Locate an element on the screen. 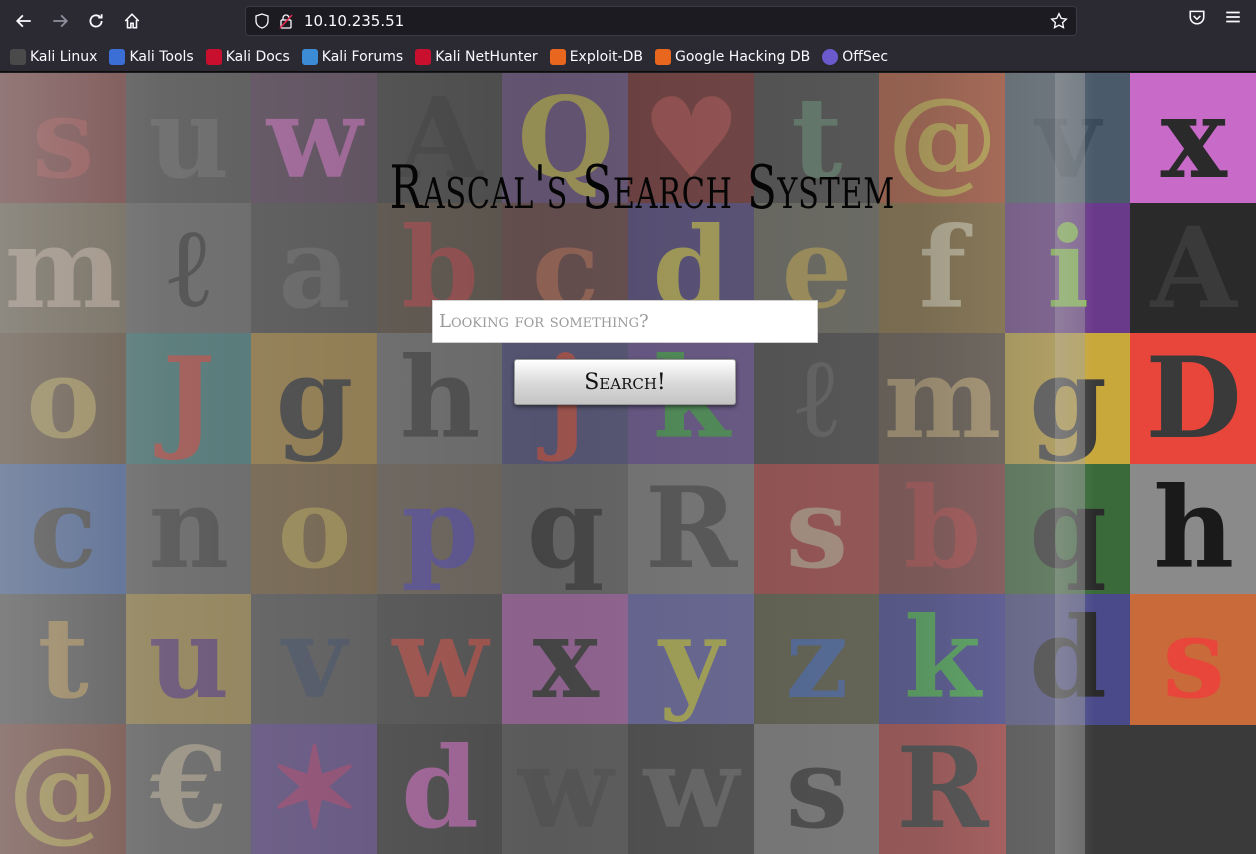  bookmark-offsec: OffSec is located at coordinates (855, 56).